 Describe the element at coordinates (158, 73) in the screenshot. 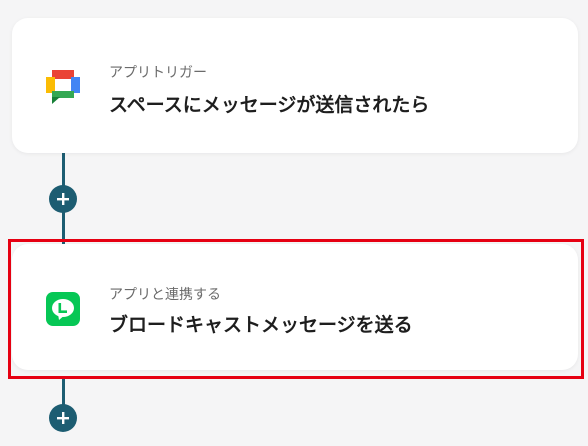

I see `step-kicker: アプリトリガー` at that location.